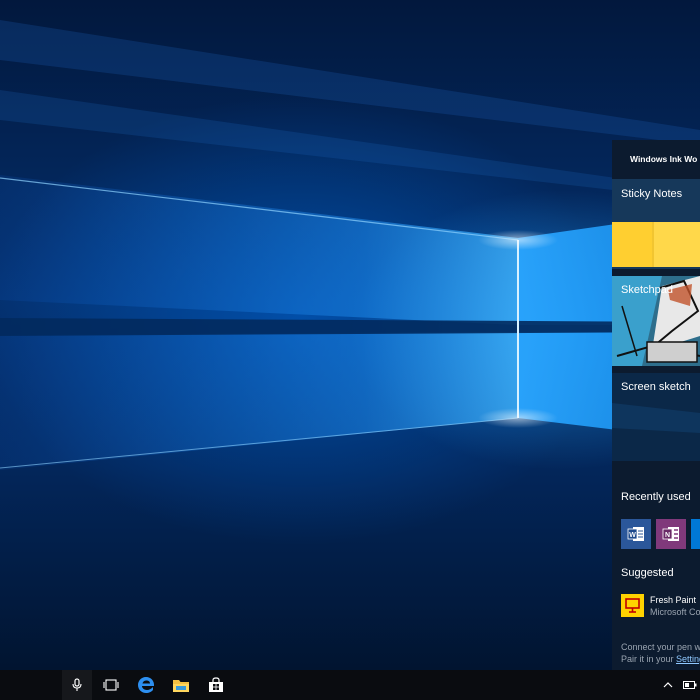 The width and height of the screenshot is (700, 700). I want to click on fresh-paint-suggestion: Fresh Paint Microsoft Co, so click(656, 608).